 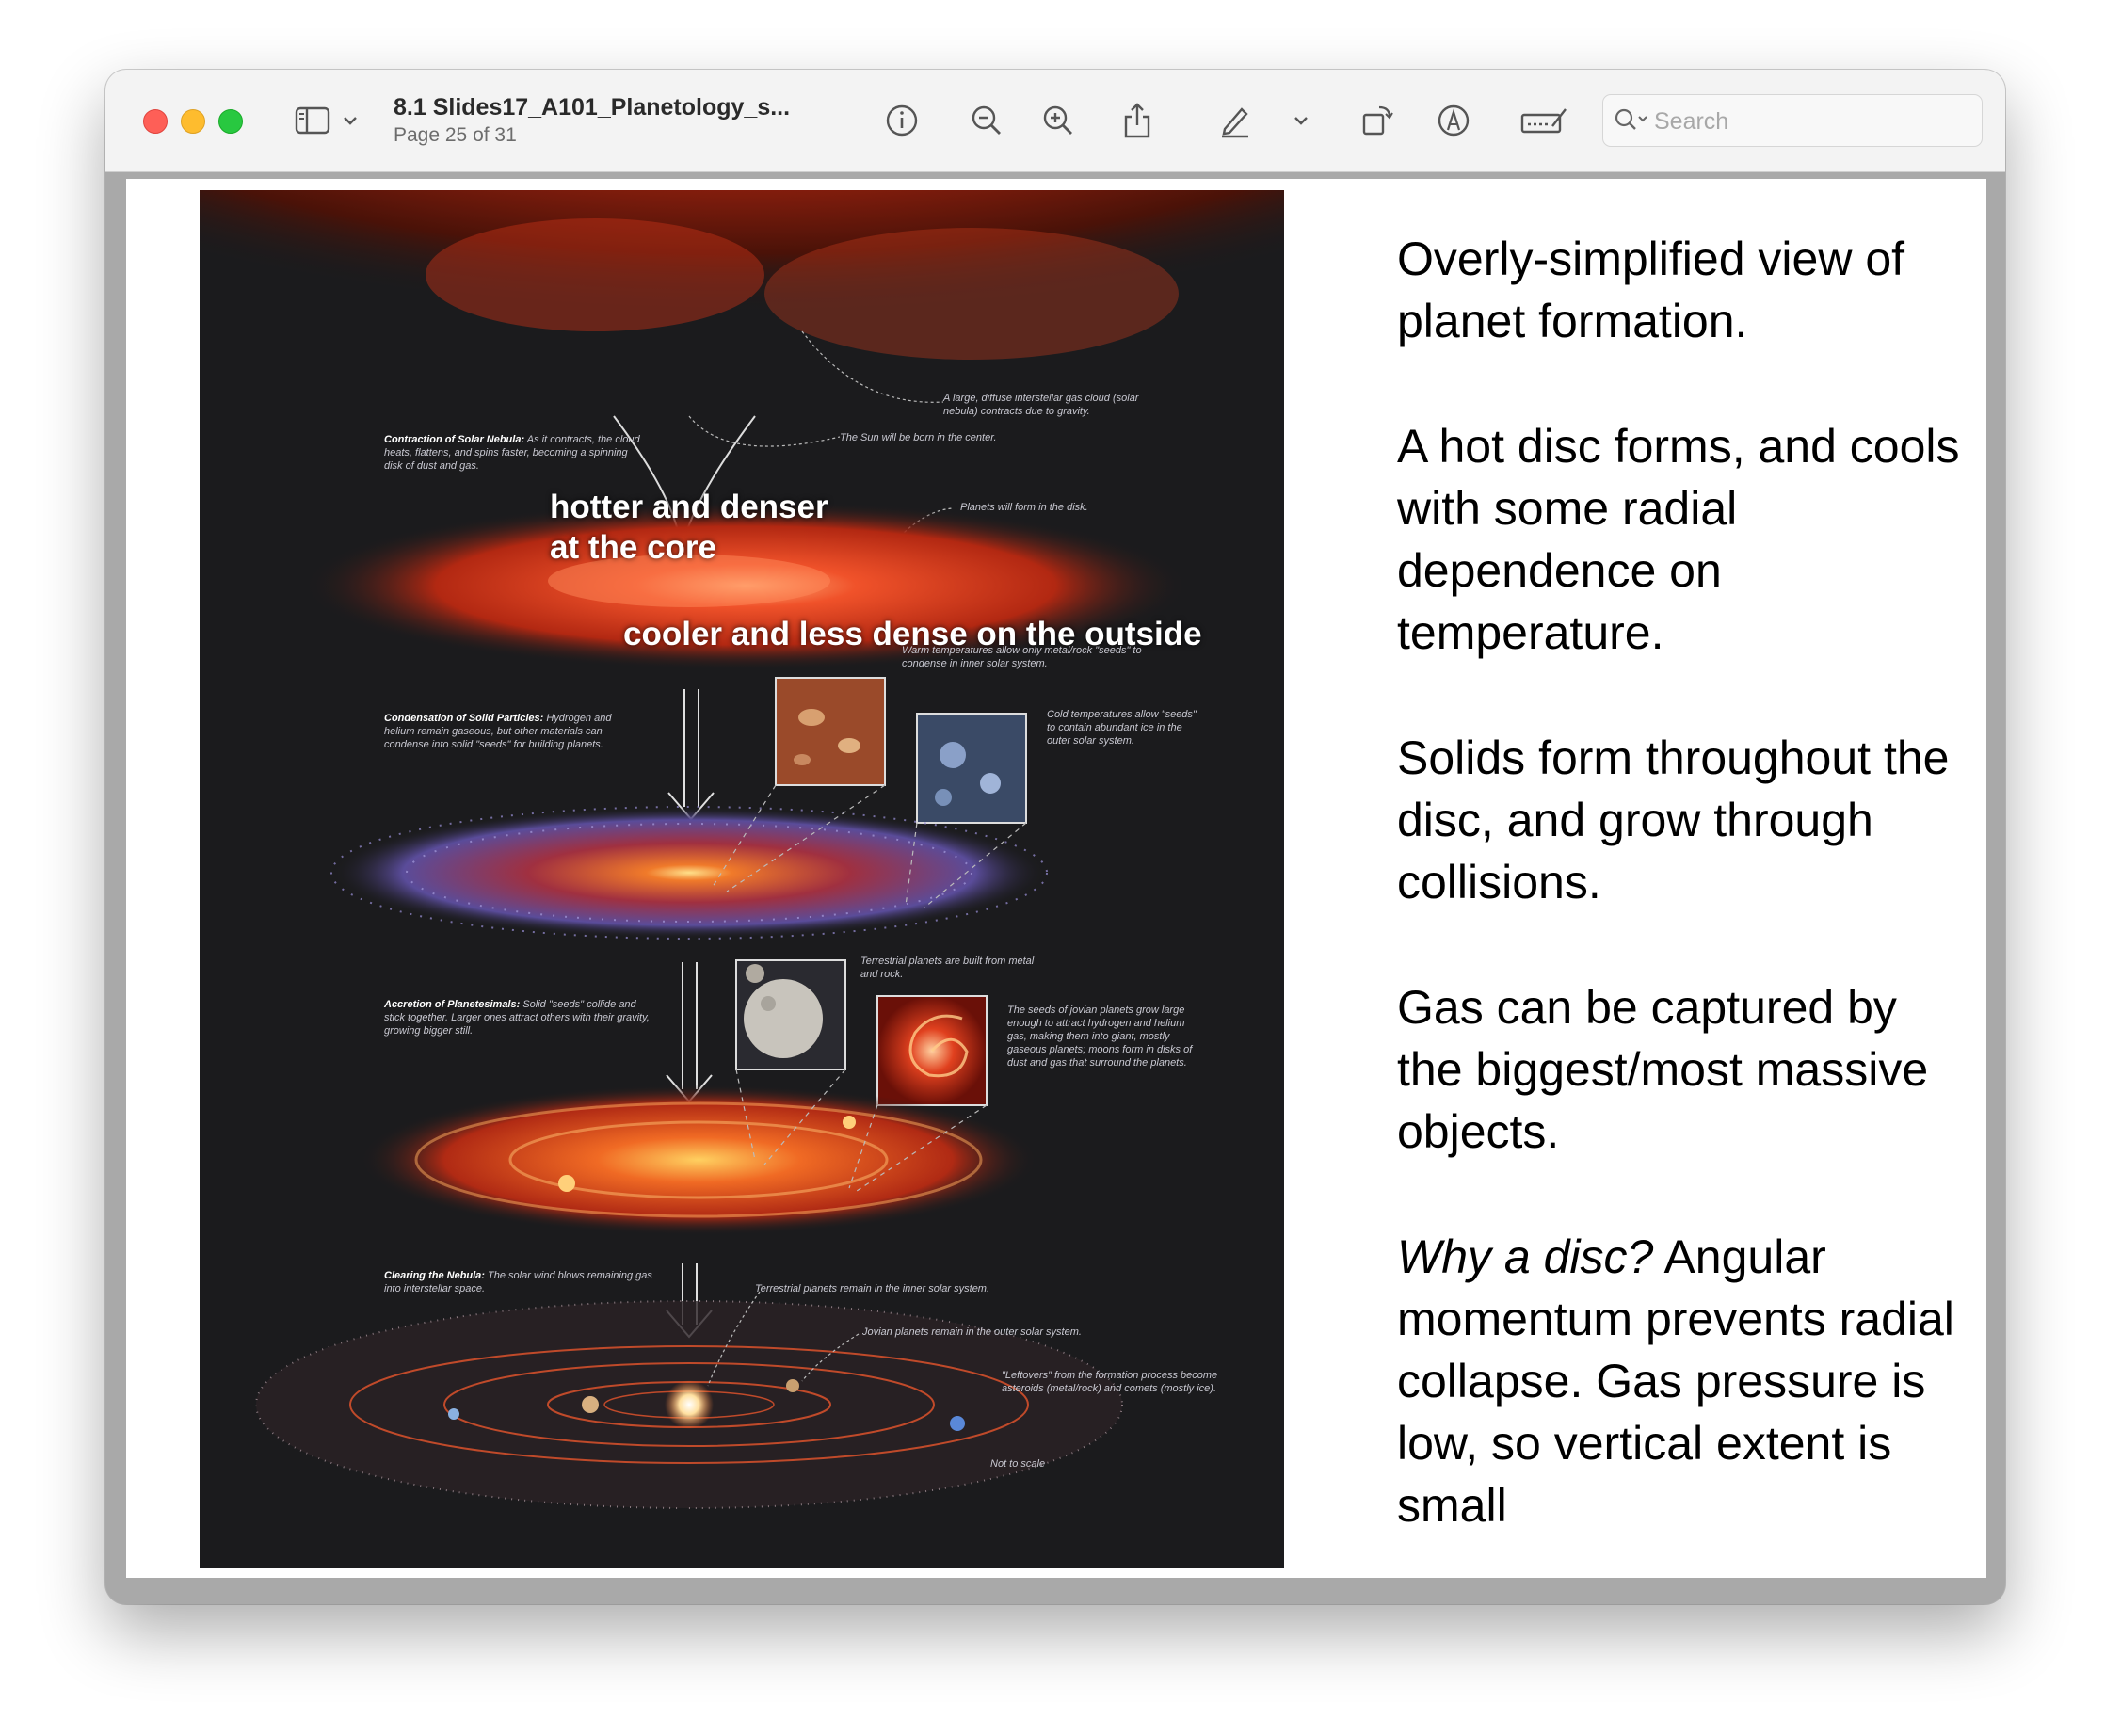 What do you see at coordinates (1525, 1257) in the screenshot?
I see `why-disc-italic: Why a disc?` at bounding box center [1525, 1257].